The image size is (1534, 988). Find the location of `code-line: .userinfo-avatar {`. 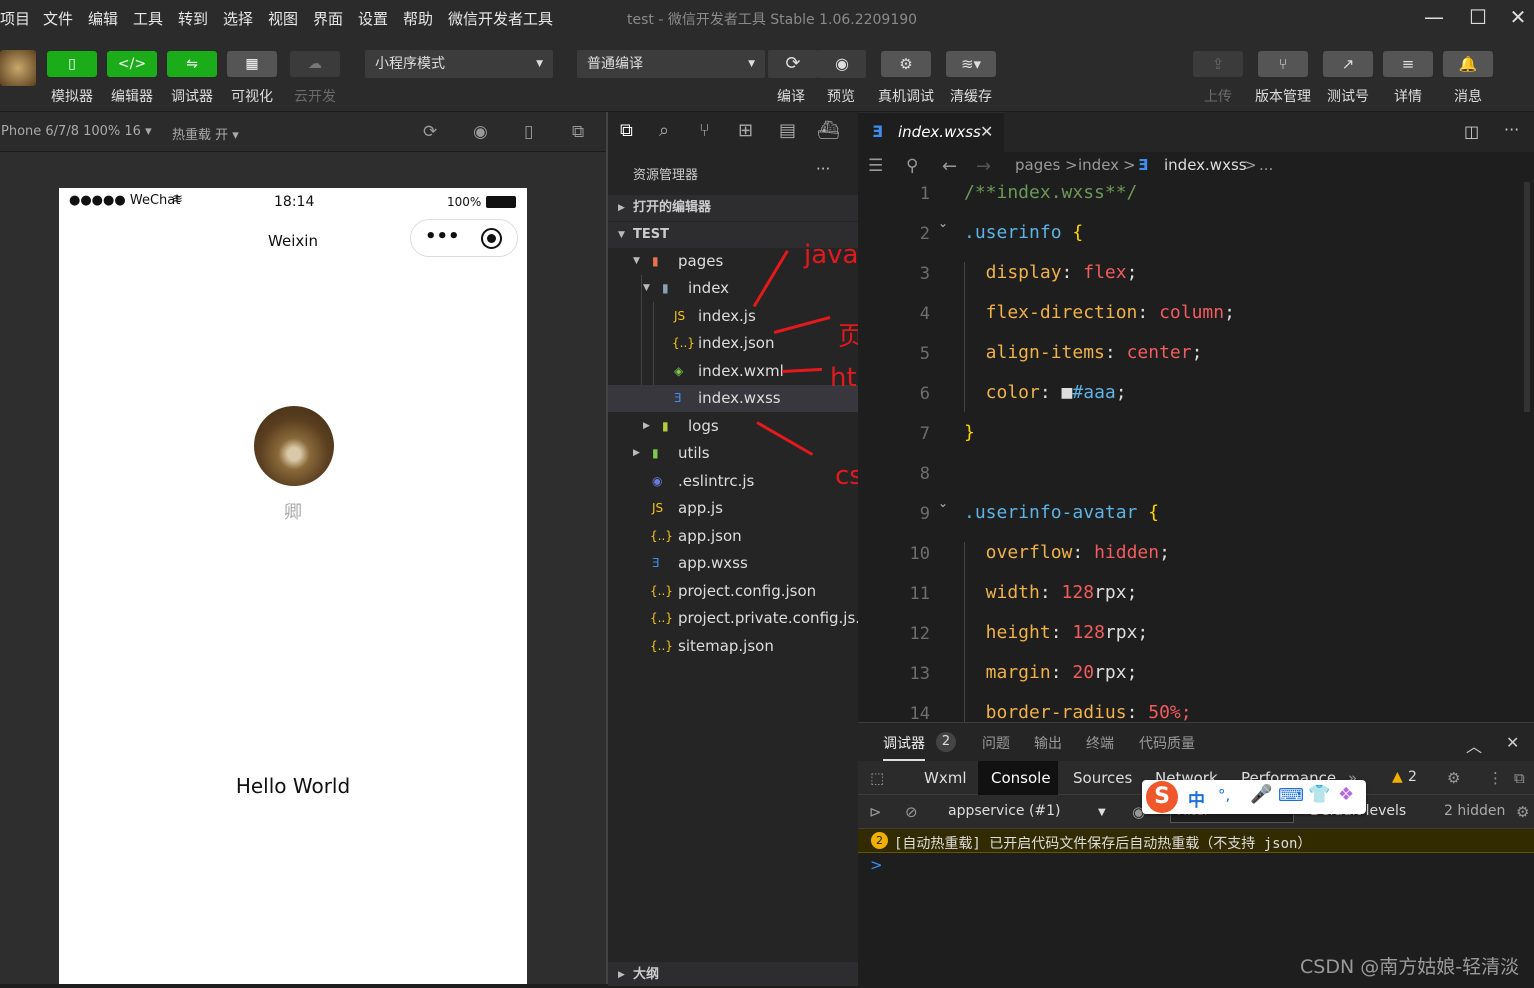

code-line: .userinfo-avatar { is located at coordinates (1061, 512).